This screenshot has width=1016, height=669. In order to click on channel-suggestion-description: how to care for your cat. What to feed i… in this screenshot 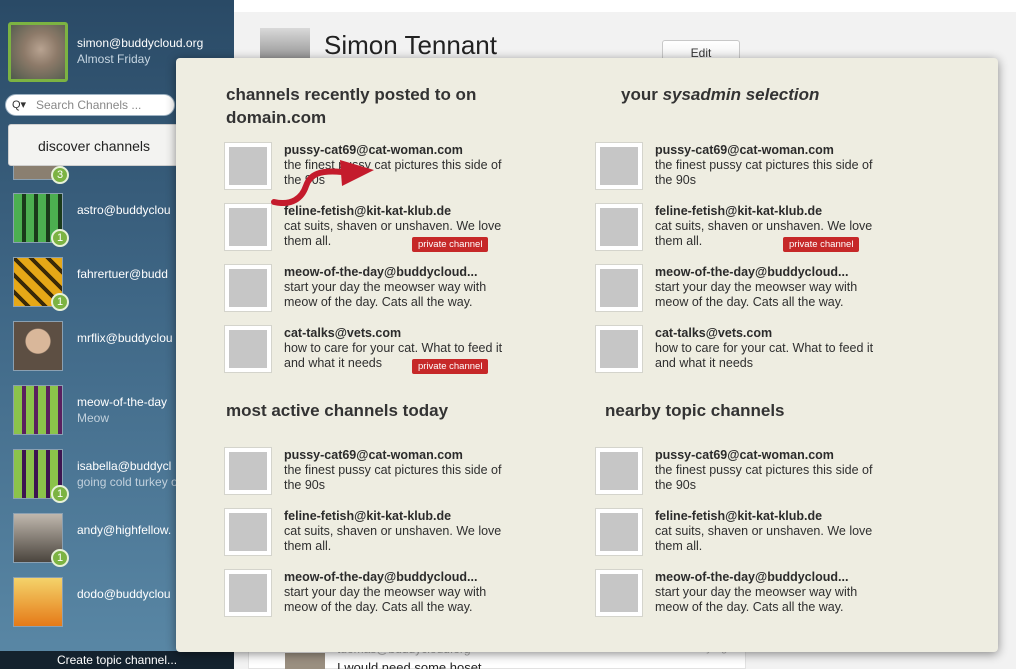, I will do `click(764, 355)`.